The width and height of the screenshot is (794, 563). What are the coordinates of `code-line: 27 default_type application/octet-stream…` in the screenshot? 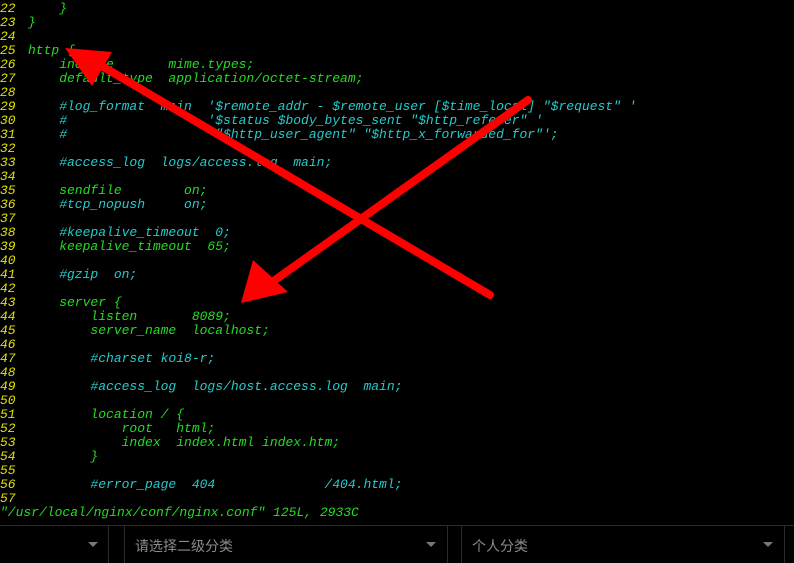 It's located at (181, 79).